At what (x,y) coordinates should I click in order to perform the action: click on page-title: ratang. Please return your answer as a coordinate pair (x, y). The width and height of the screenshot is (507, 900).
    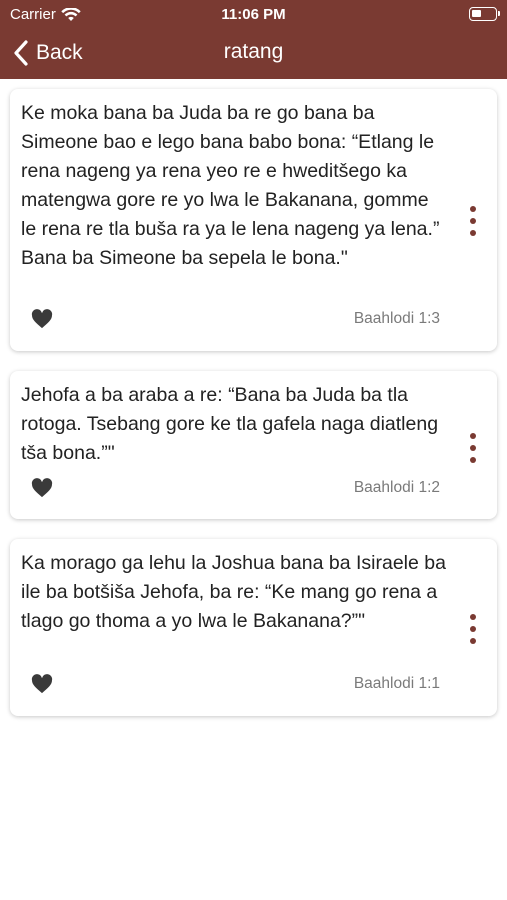
    Looking at the image, I should click on (253, 51).